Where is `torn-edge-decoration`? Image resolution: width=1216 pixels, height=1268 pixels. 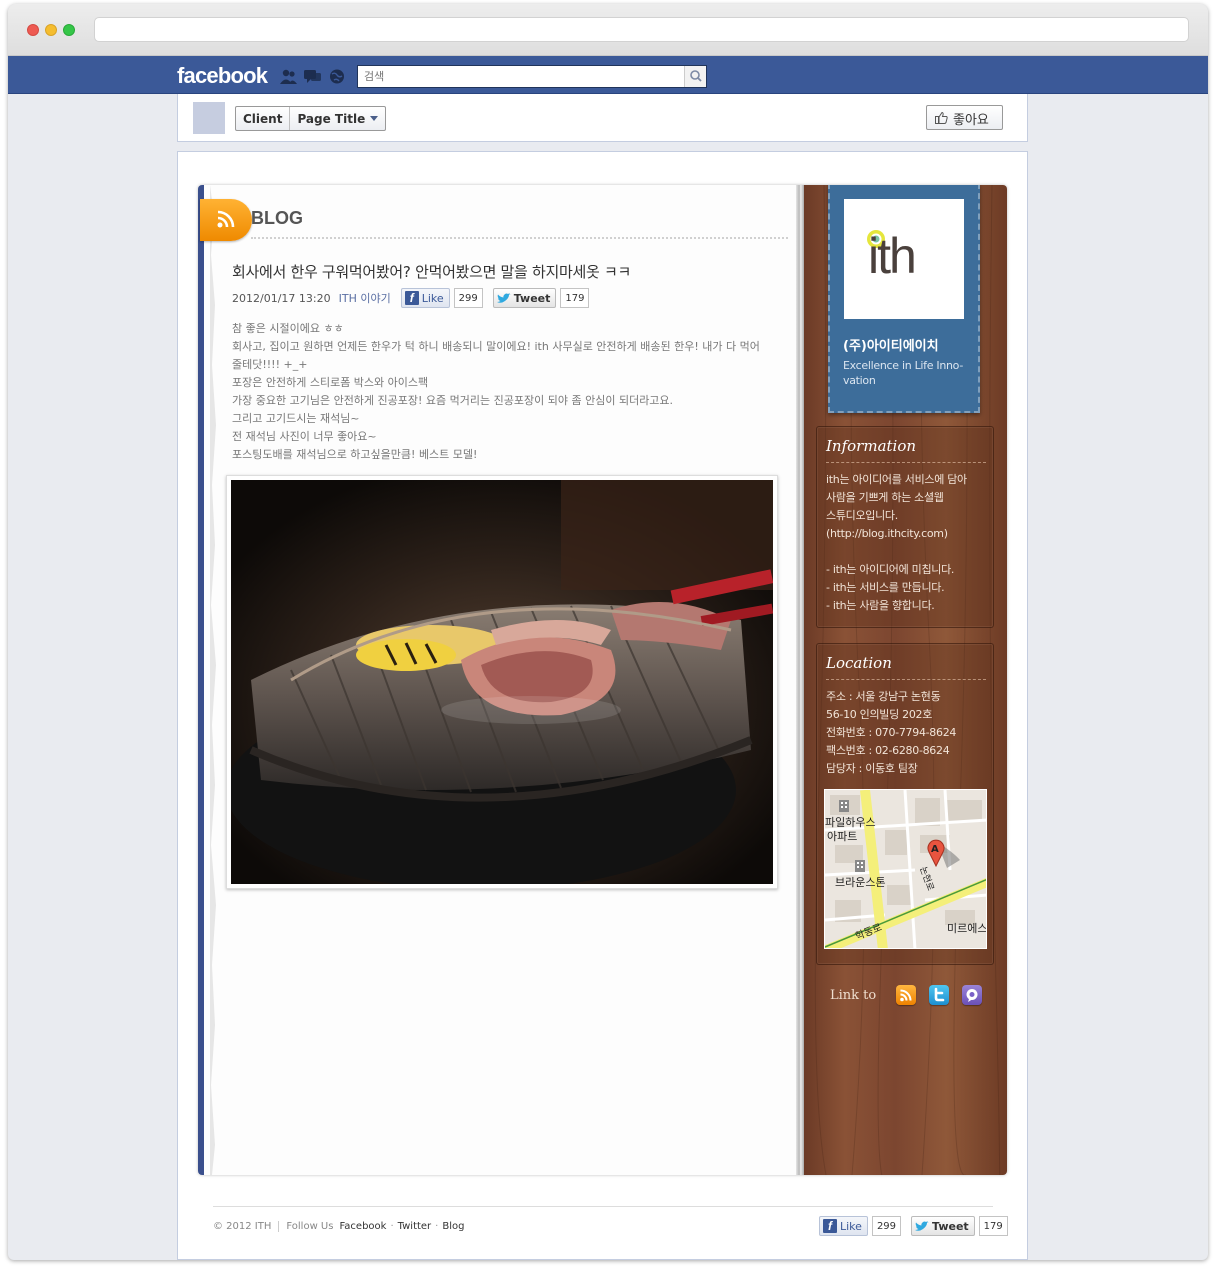
torn-edge-decoration is located at coordinates (213, 680).